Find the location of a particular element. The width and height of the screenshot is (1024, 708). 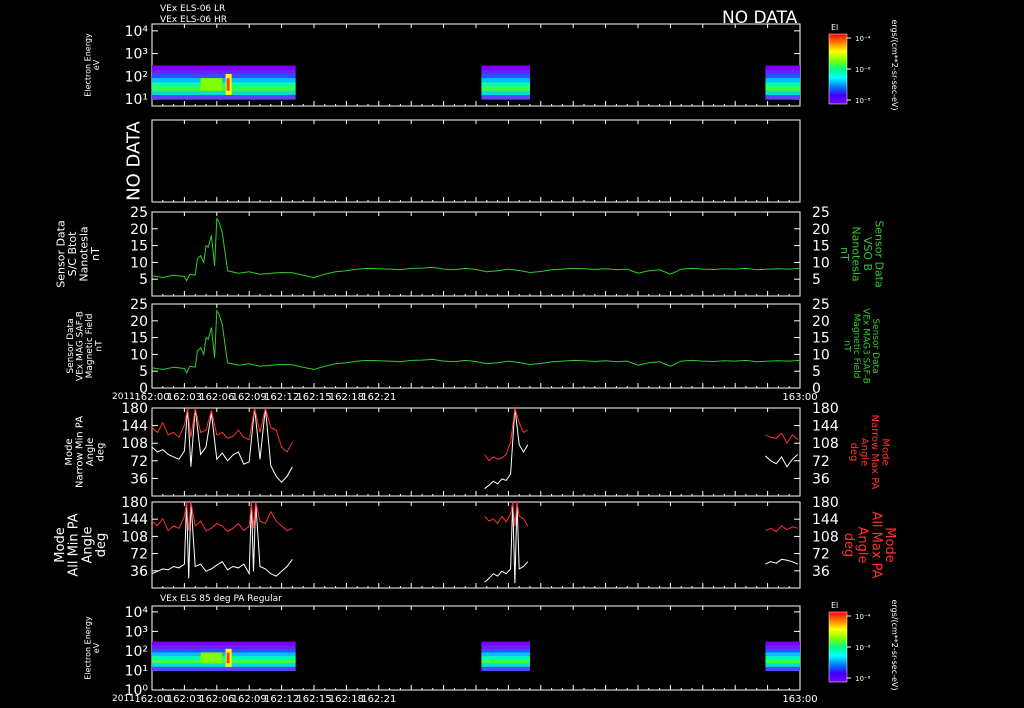

ylabel-pan-left-line: Angle is located at coordinates (90, 452).